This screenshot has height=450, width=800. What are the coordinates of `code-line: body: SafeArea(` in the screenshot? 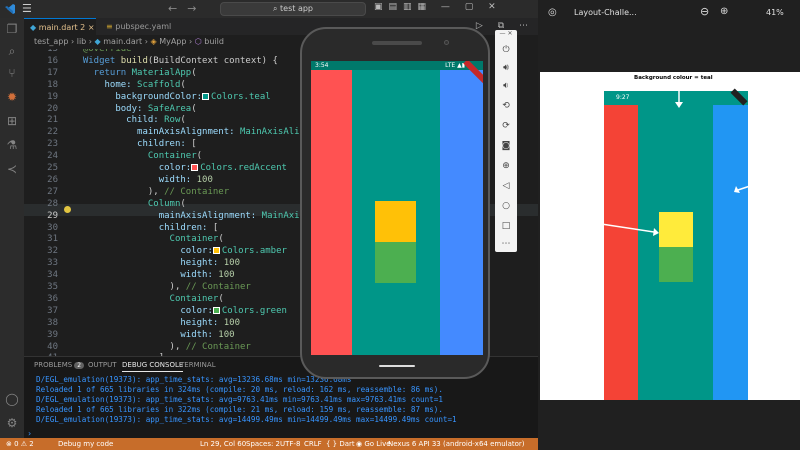 It's located at (134, 109).